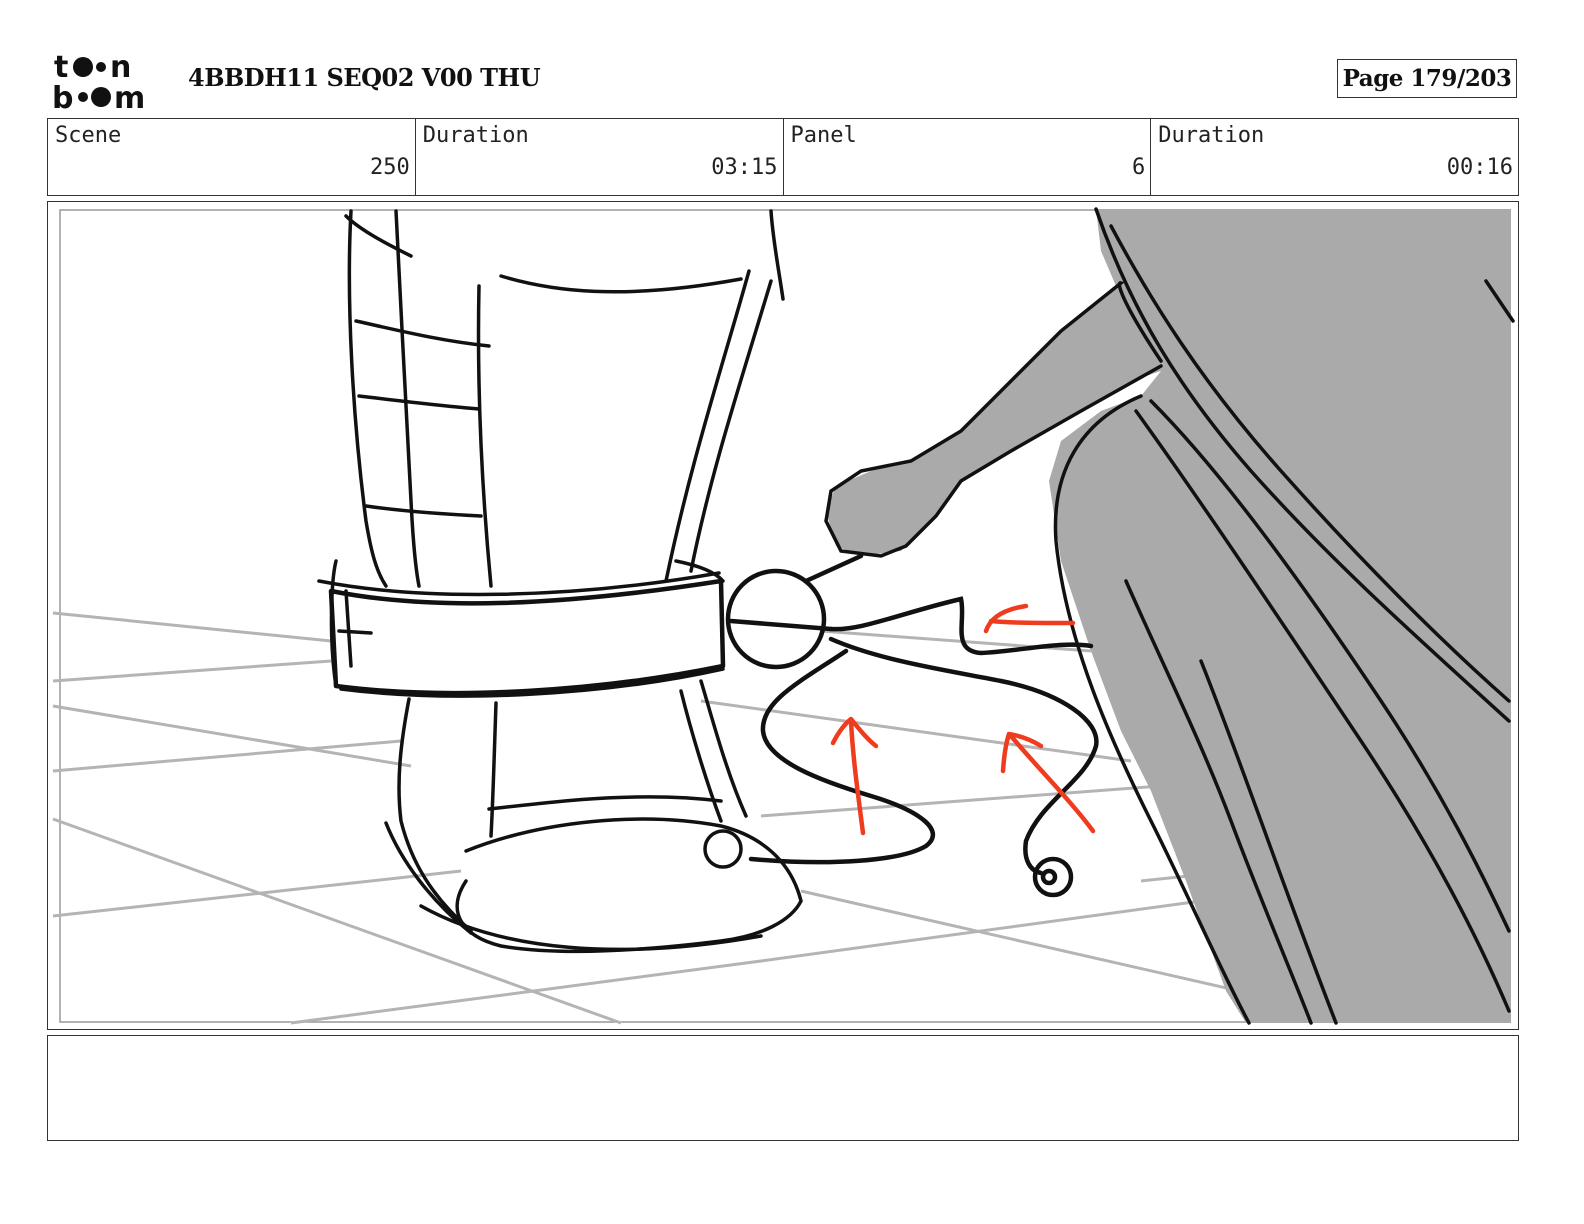  I want to click on page-indicator: Page 179/203, so click(1427, 78).